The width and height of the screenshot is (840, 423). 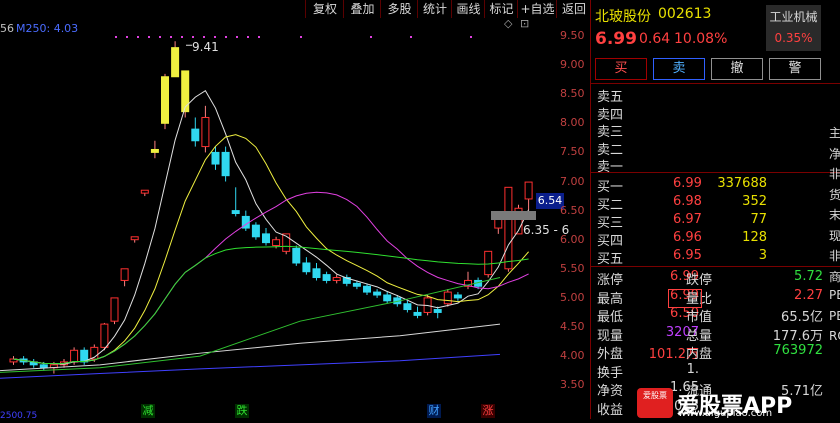 I want to click on y-tick-label: 5.50, so click(x=572, y=268).